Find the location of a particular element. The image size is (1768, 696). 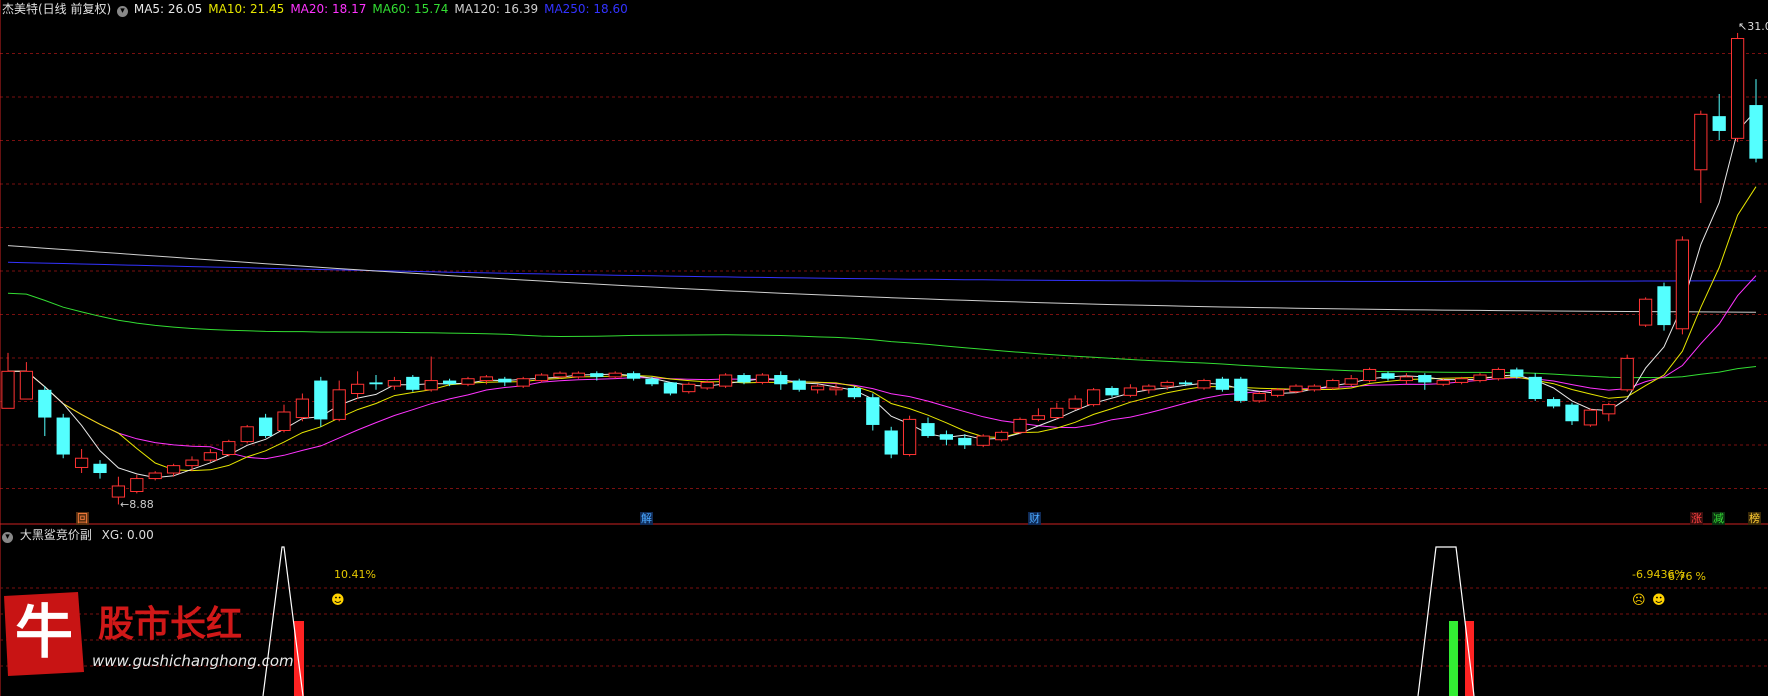

ma250-line is located at coordinates (882, 271).